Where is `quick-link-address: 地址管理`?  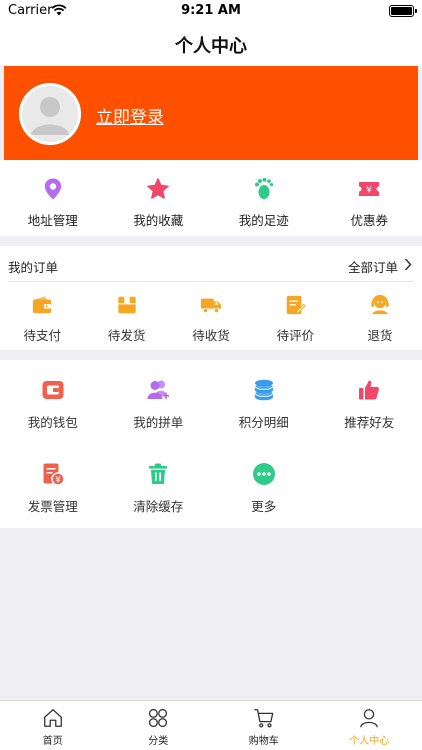 quick-link-address: 地址管理 is located at coordinates (53, 198).